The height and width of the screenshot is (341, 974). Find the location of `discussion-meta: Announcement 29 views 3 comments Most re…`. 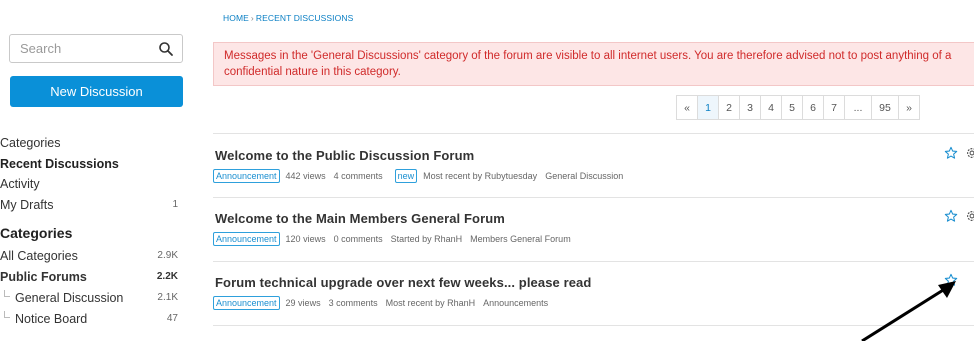

discussion-meta: Announcement 29 views 3 comments Most re… is located at coordinates (593, 303).